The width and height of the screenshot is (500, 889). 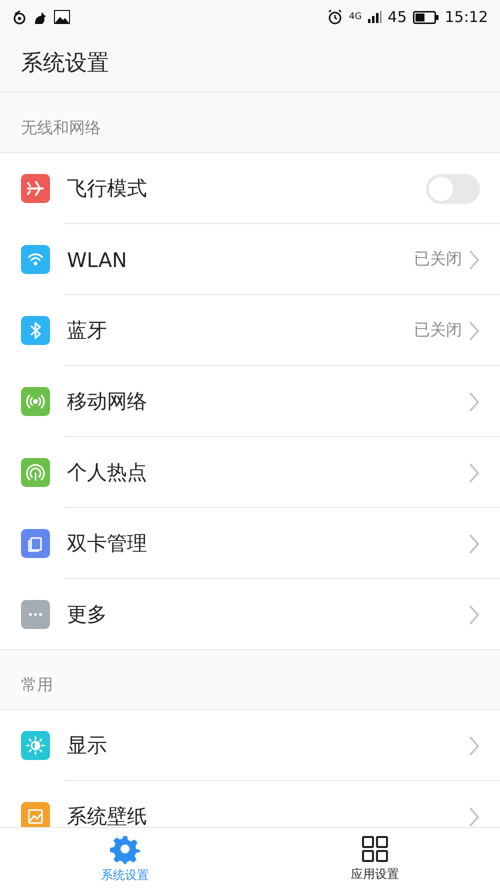 What do you see at coordinates (107, 188) in the screenshot?
I see `setting-label: 飞行模式` at bounding box center [107, 188].